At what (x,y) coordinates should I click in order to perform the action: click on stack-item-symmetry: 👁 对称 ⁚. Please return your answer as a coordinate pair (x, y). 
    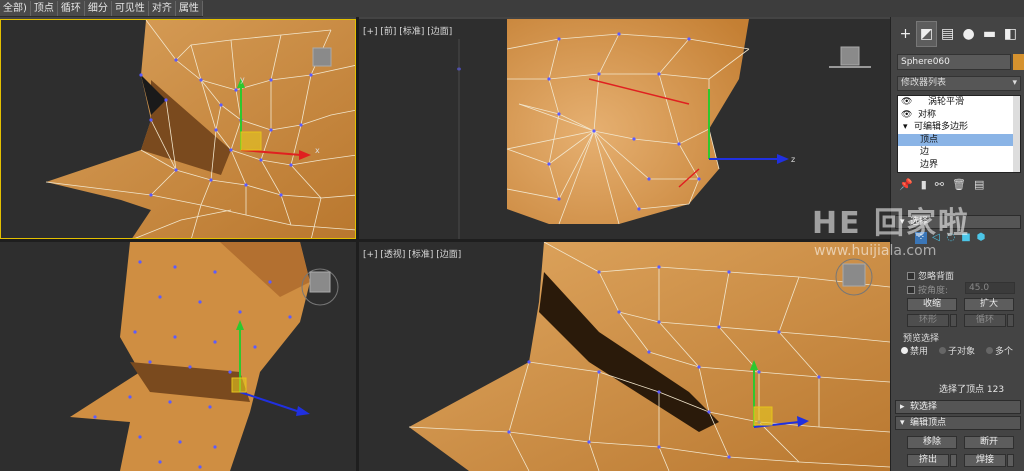
    Looking at the image, I should click on (959, 115).